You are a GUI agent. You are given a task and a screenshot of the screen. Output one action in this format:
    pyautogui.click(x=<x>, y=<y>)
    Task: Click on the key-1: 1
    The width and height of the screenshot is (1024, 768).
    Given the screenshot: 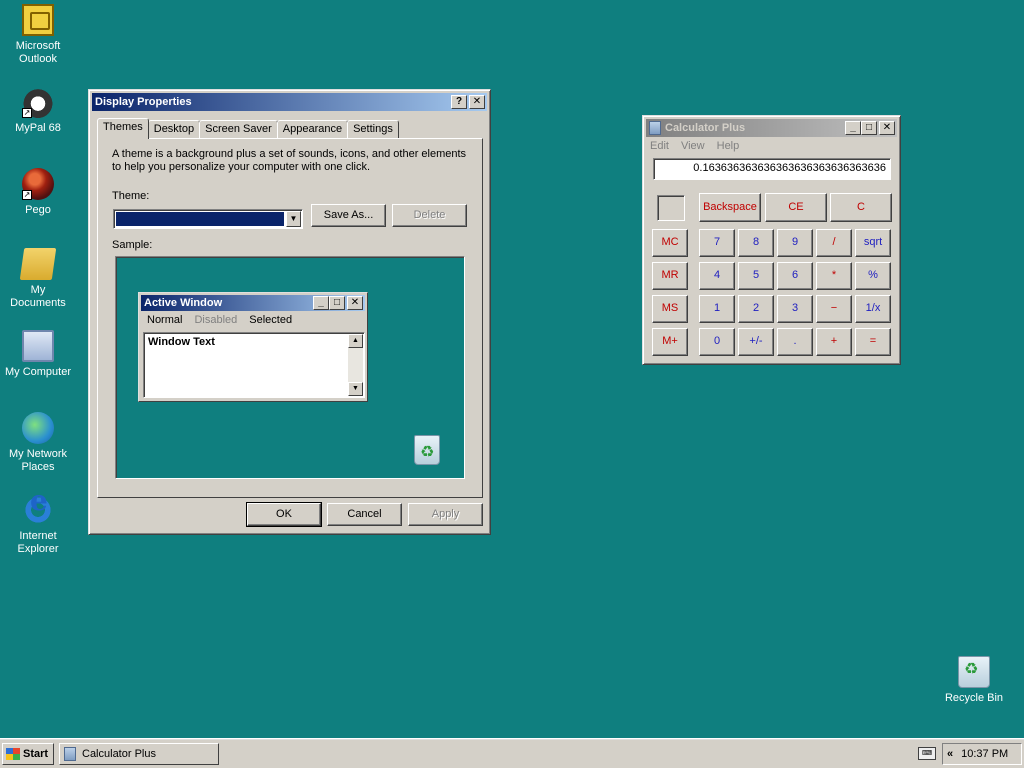 What is the action you would take?
    pyautogui.click(x=717, y=309)
    